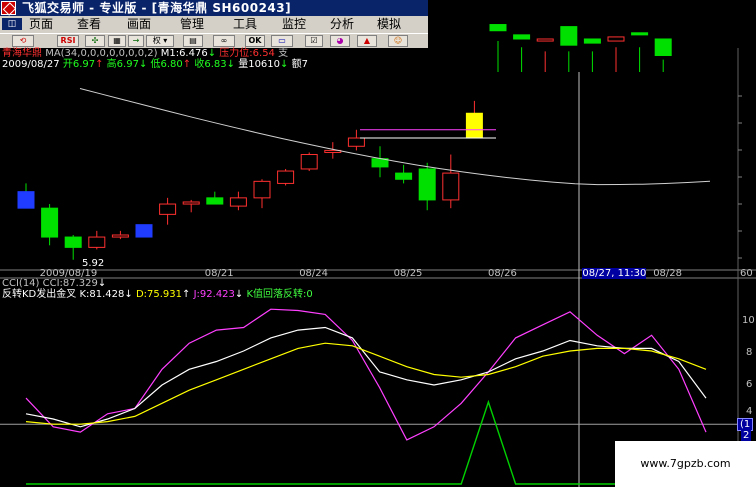 The width and height of the screenshot is (756, 487). Describe the element at coordinates (749, 411) in the screenshot. I see `kd-tick-40: 4` at that location.